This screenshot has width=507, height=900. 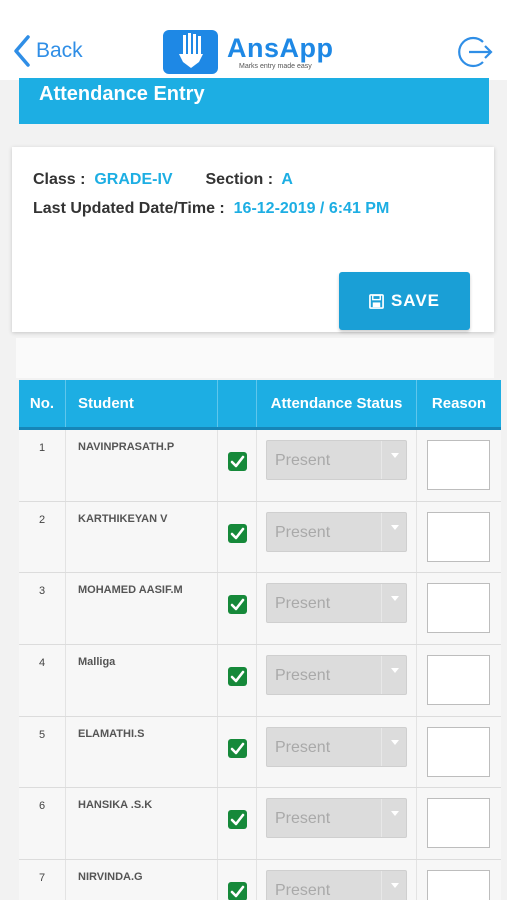 I want to click on table-row: 1 NAVINPRASATH.P Present, so click(x=260, y=466).